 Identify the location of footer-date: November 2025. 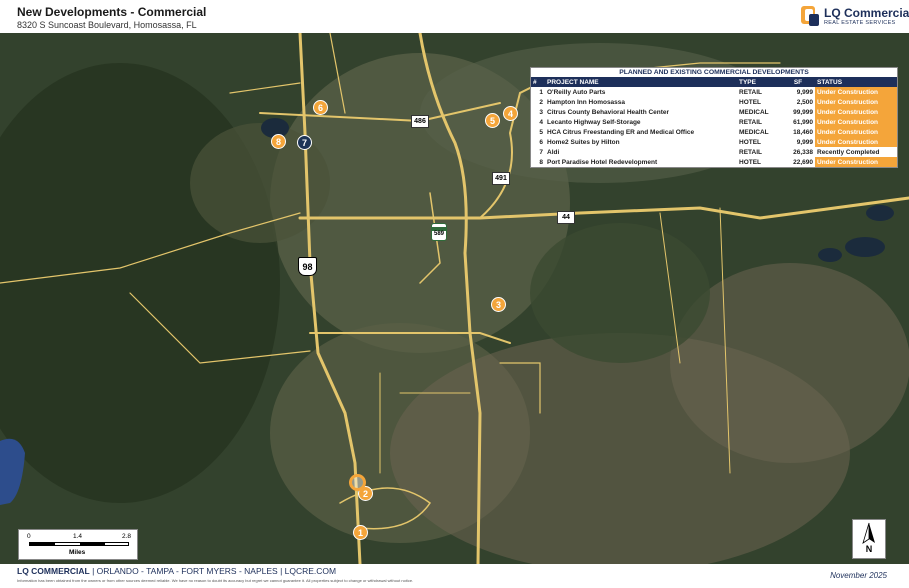
(858, 575).